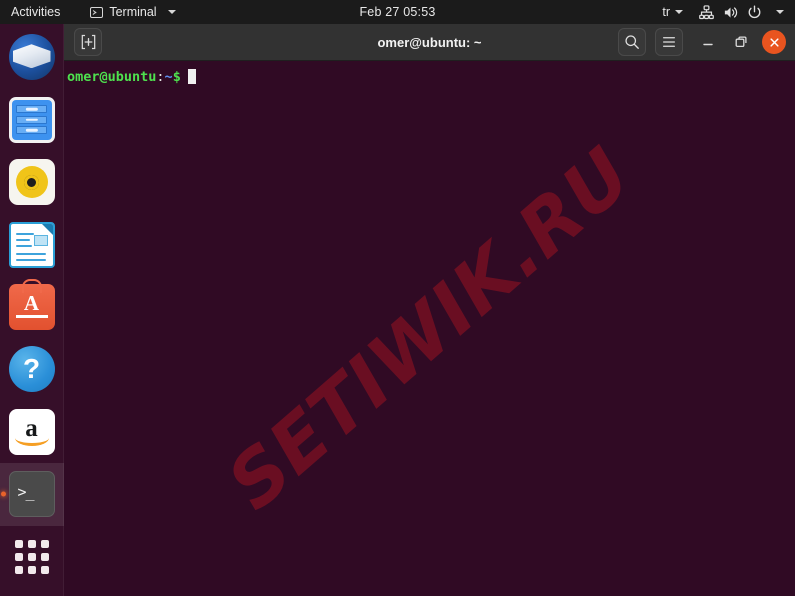 This screenshot has height=596, width=795. I want to click on app-menu-terminal: Terminal, so click(132, 12).